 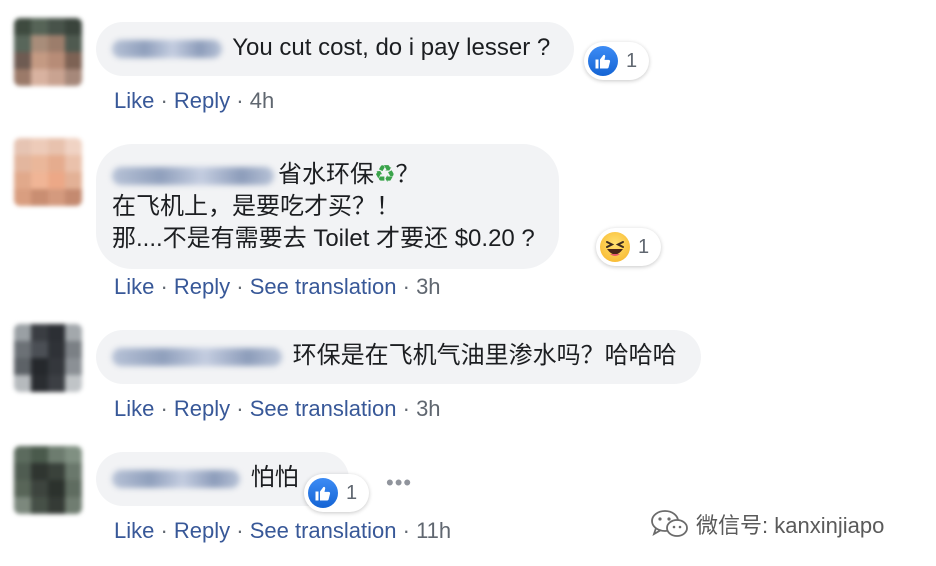 I want to click on comment-text: 怕怕, so click(x=274, y=477).